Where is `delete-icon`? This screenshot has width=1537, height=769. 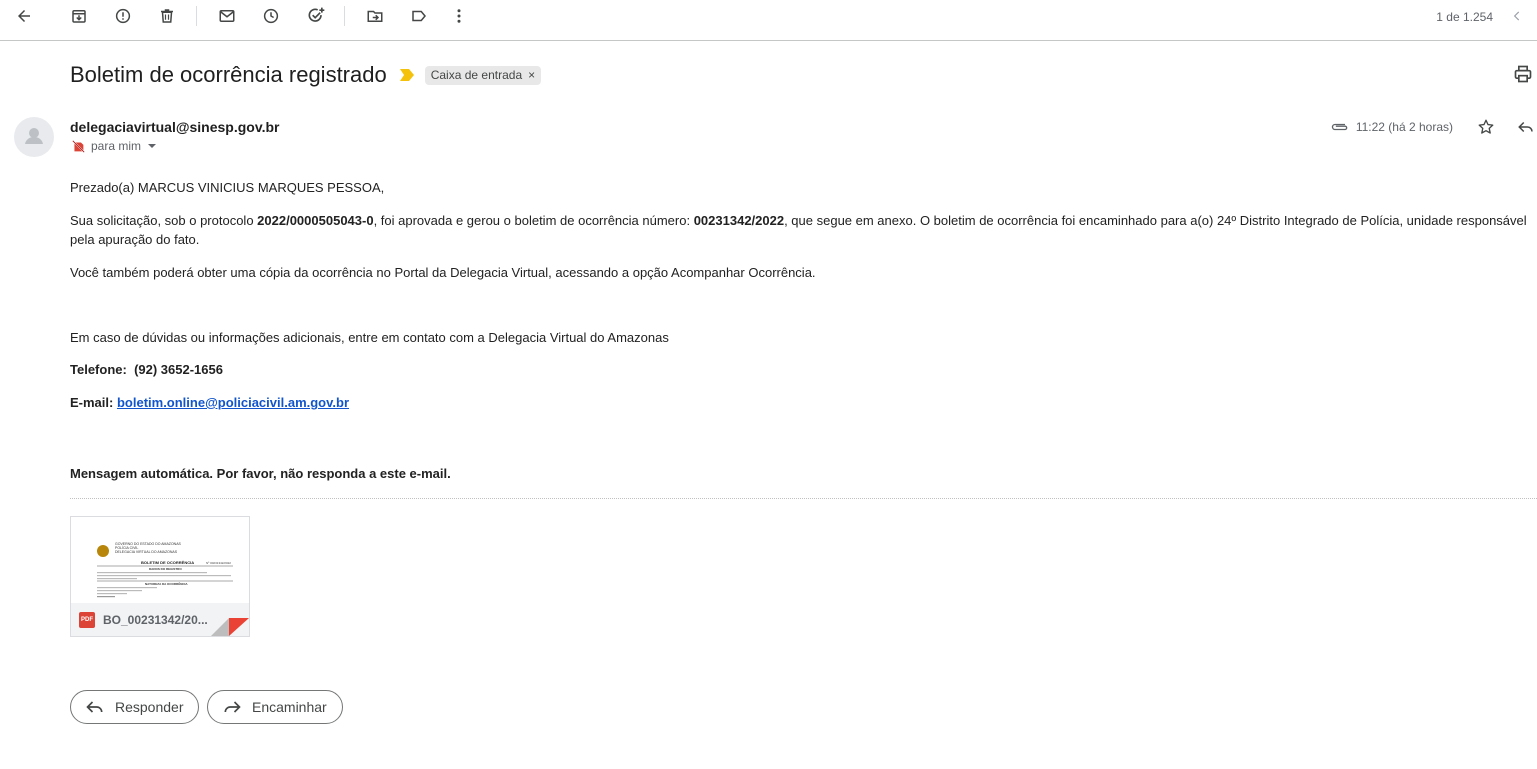 delete-icon is located at coordinates (167, 16).